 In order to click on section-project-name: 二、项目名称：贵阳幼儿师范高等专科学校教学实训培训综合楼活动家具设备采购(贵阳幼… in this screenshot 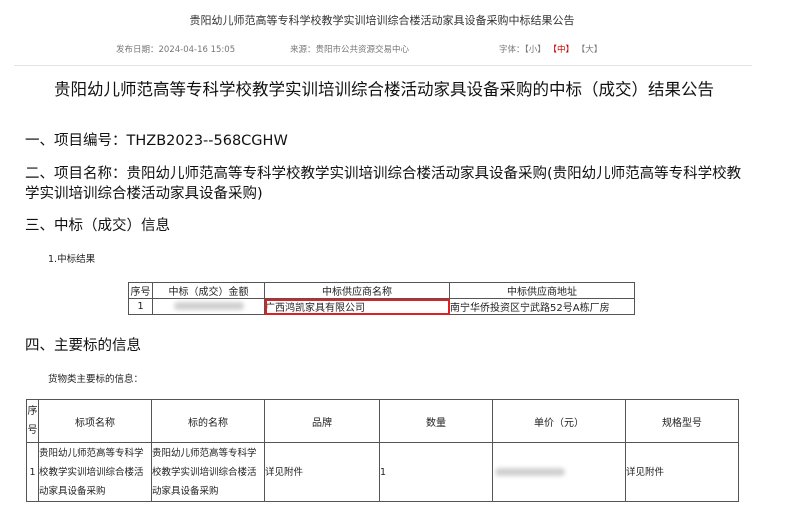, I will do `click(383, 184)`.